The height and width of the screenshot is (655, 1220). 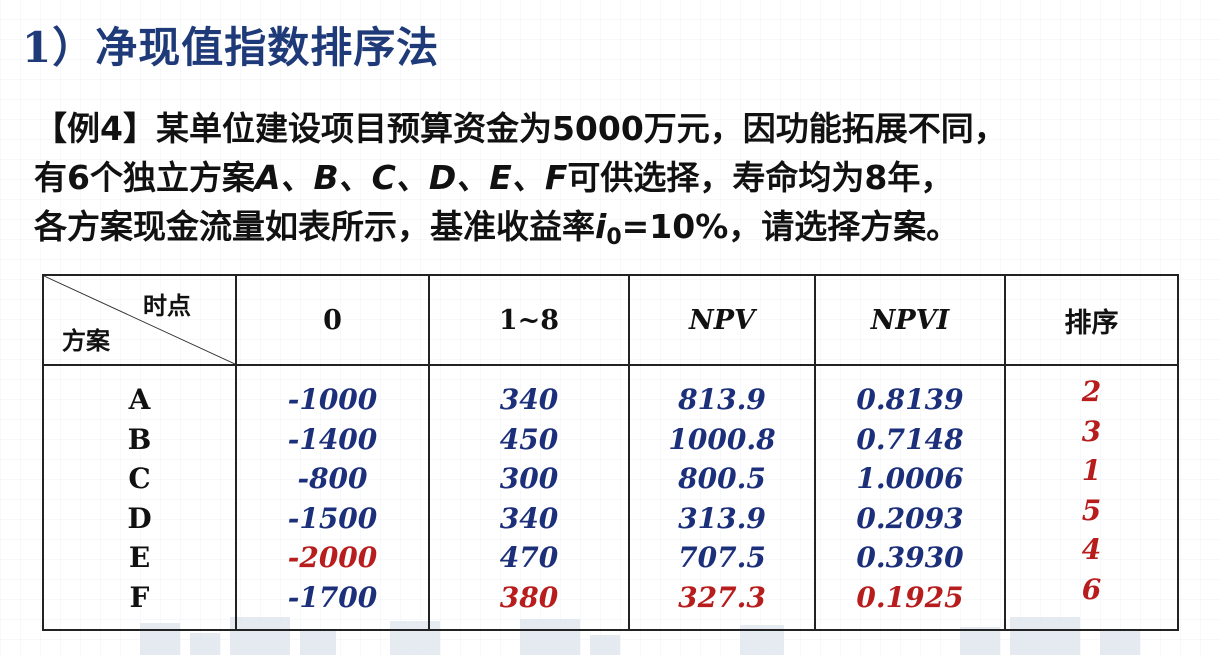 I want to click on rank-column: 2 3 1 5 4 6, so click(x=1091, y=497).